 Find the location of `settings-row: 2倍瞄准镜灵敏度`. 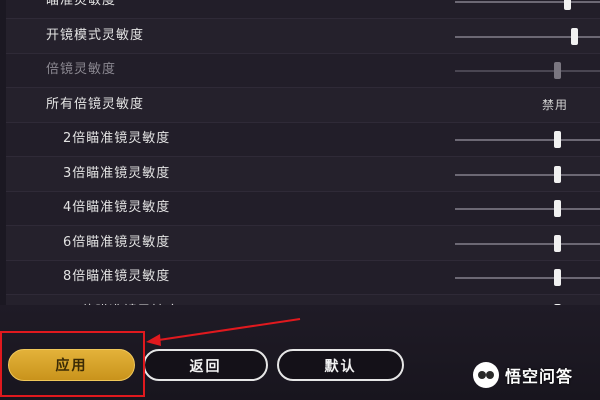

settings-row: 2倍瞄准镜灵敏度 is located at coordinates (303, 139).